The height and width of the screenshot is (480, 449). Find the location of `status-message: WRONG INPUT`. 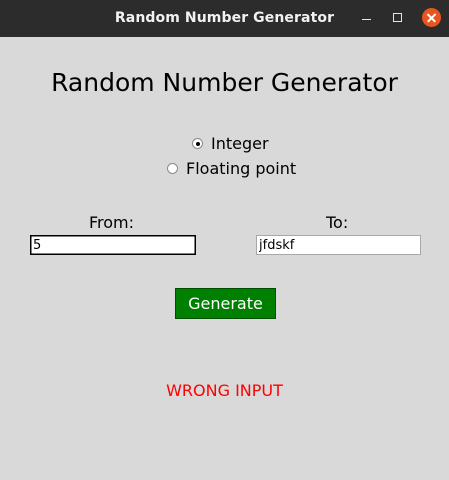

status-message: WRONG INPUT is located at coordinates (224, 390).